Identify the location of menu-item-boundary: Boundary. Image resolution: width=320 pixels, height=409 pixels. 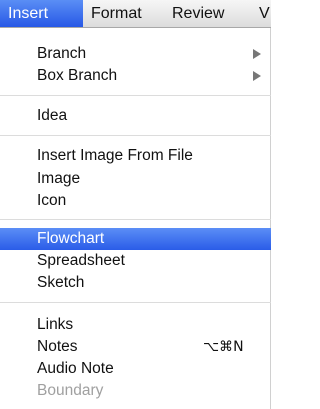
(135, 391).